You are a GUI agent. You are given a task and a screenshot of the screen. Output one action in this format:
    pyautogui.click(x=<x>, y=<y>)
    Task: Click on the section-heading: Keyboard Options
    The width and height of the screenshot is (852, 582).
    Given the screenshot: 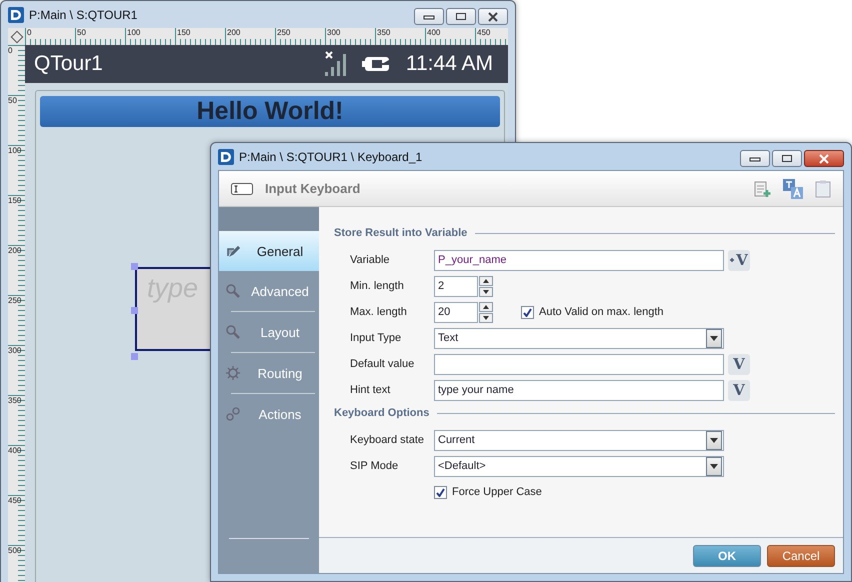 What is the action you would take?
    pyautogui.click(x=382, y=413)
    